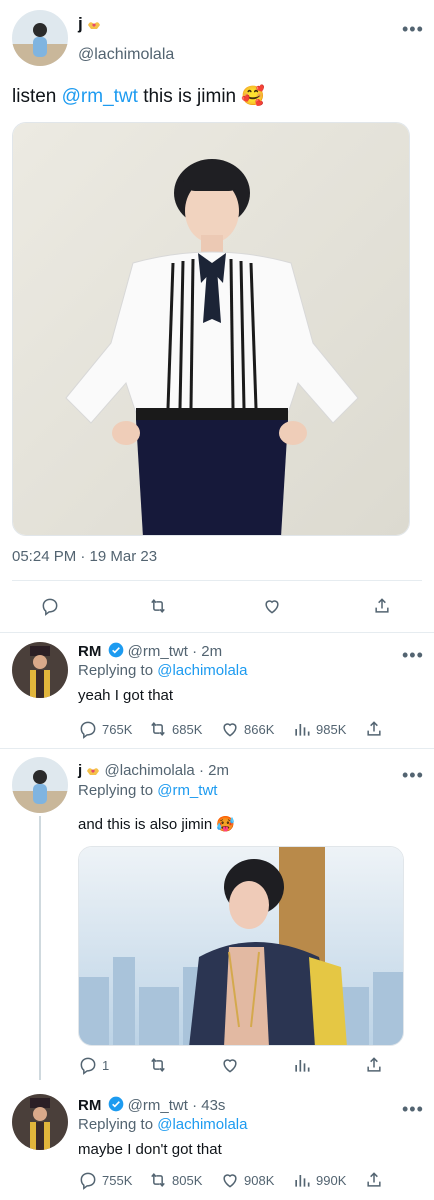  I want to click on reply-header: RM @rm_twt · 43s, so click(151, 1105).